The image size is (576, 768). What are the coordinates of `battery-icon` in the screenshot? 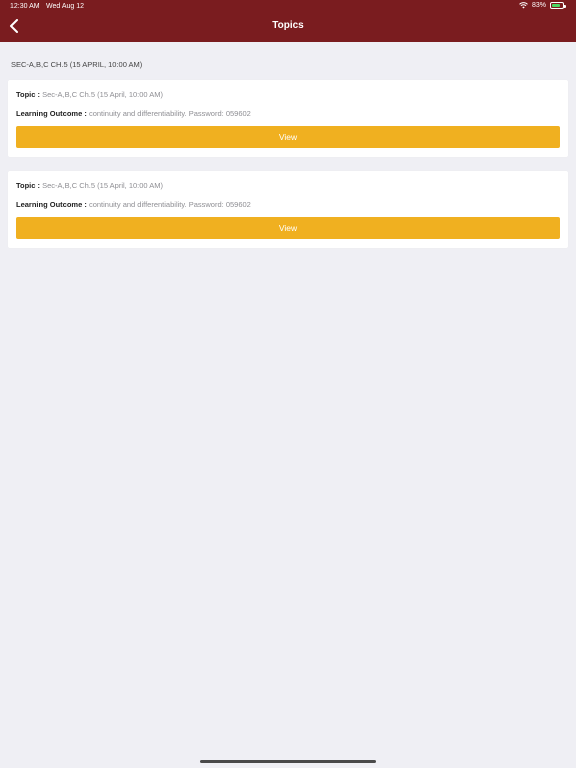 It's located at (558, 5).